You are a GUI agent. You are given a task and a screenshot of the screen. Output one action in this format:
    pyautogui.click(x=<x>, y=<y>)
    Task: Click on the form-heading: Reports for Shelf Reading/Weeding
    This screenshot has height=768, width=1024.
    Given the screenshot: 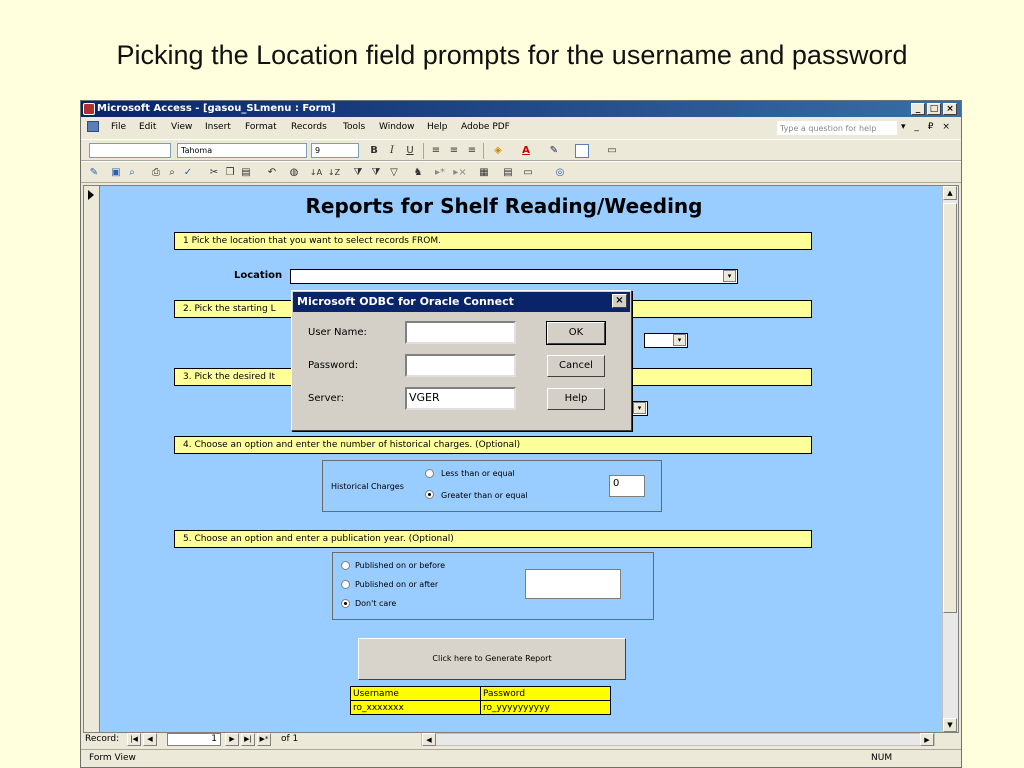 What is the action you would take?
    pyautogui.click(x=504, y=206)
    